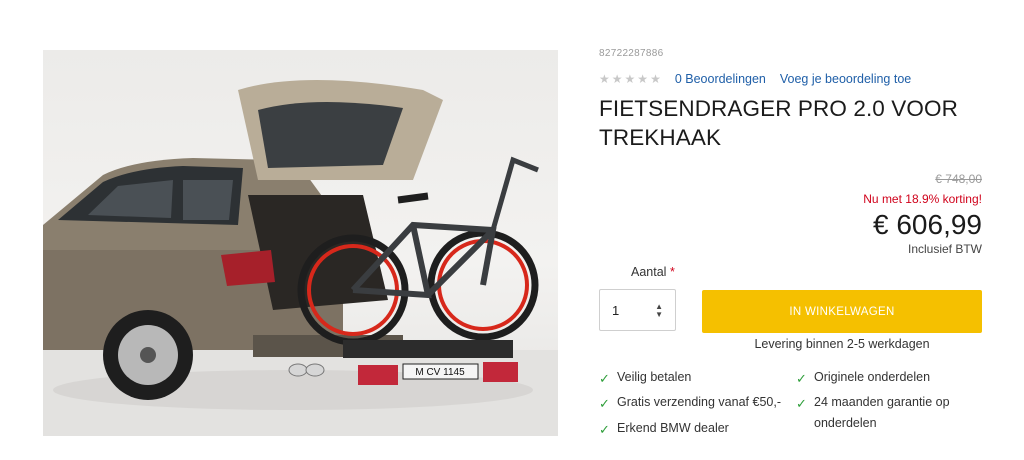  Describe the element at coordinates (842, 311) in the screenshot. I see `add-to-cart-button: IN WINKELWAGEN` at that location.